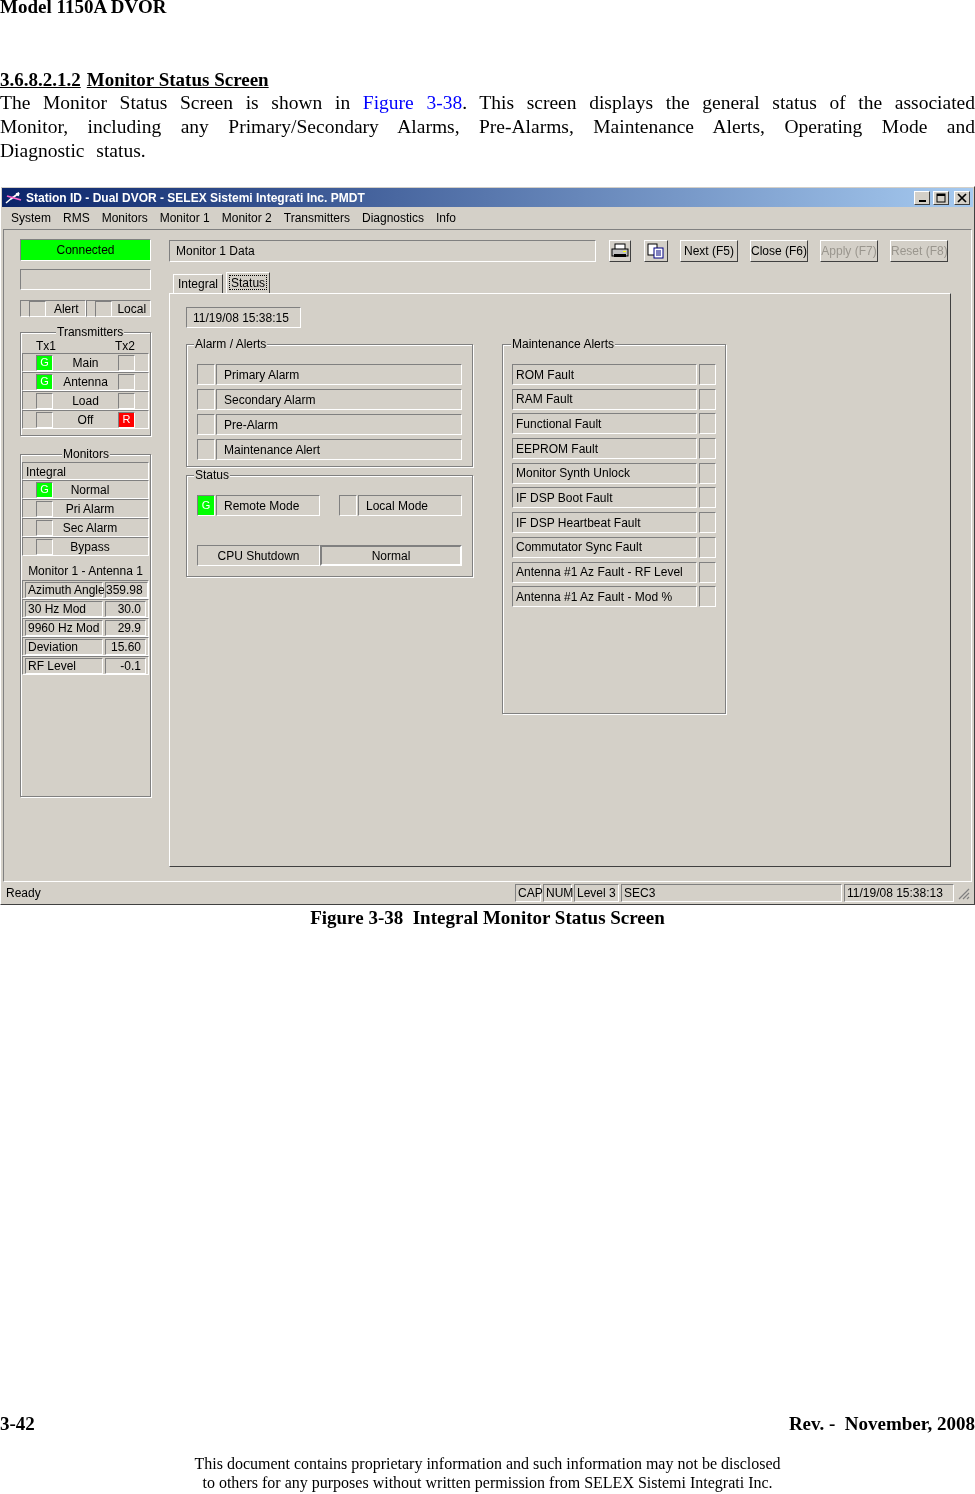  What do you see at coordinates (487, 1463) in the screenshot?
I see `notice-line: This document contains proprietary information and such information may not be disclosed` at bounding box center [487, 1463].